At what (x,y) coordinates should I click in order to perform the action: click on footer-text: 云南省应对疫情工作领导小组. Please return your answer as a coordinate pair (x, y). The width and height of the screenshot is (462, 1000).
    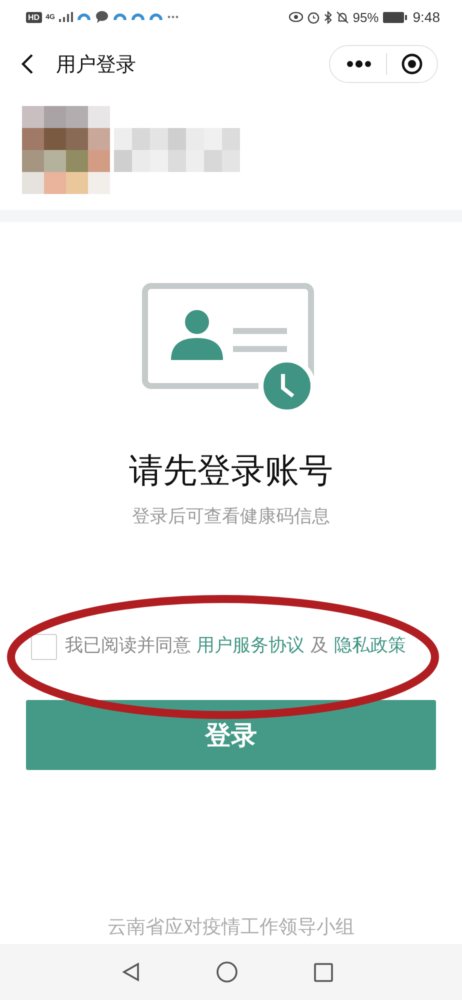
    Looking at the image, I should click on (231, 927).